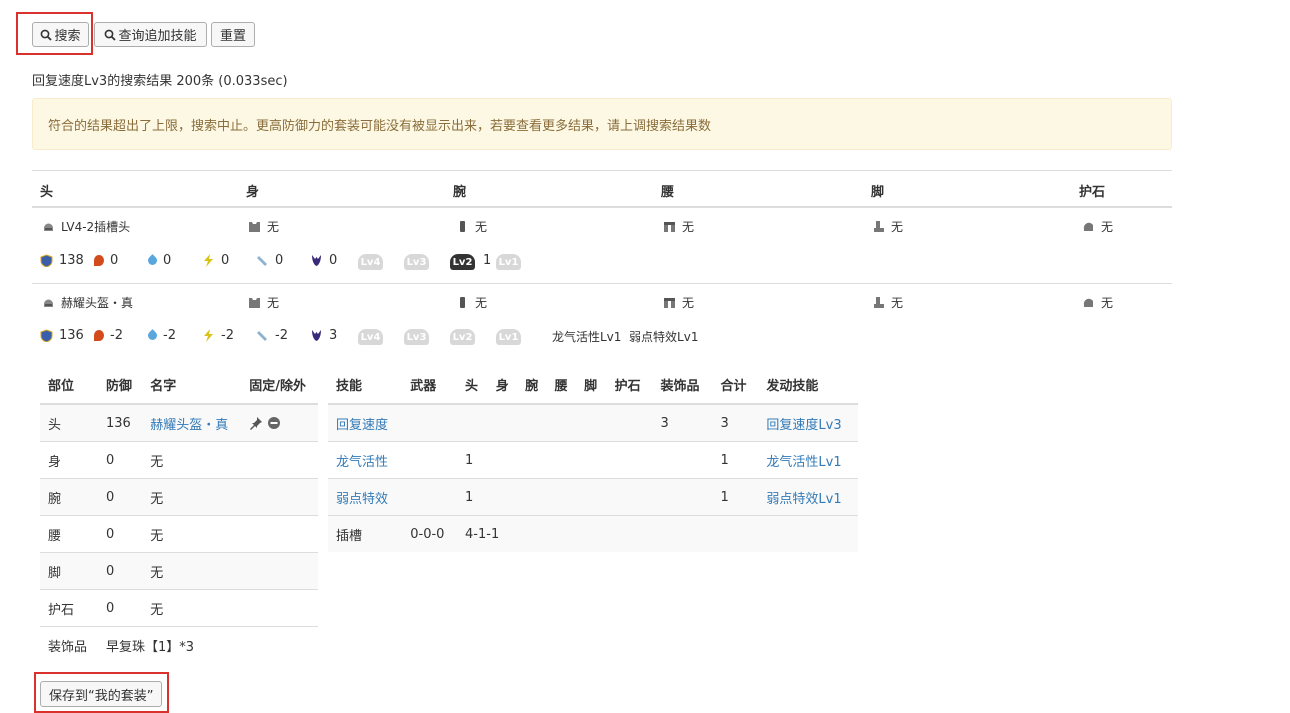 The image size is (1290, 713). What do you see at coordinates (150, 34) in the screenshot?
I see `query-extra-skills-button: 查询追加技能` at bounding box center [150, 34].